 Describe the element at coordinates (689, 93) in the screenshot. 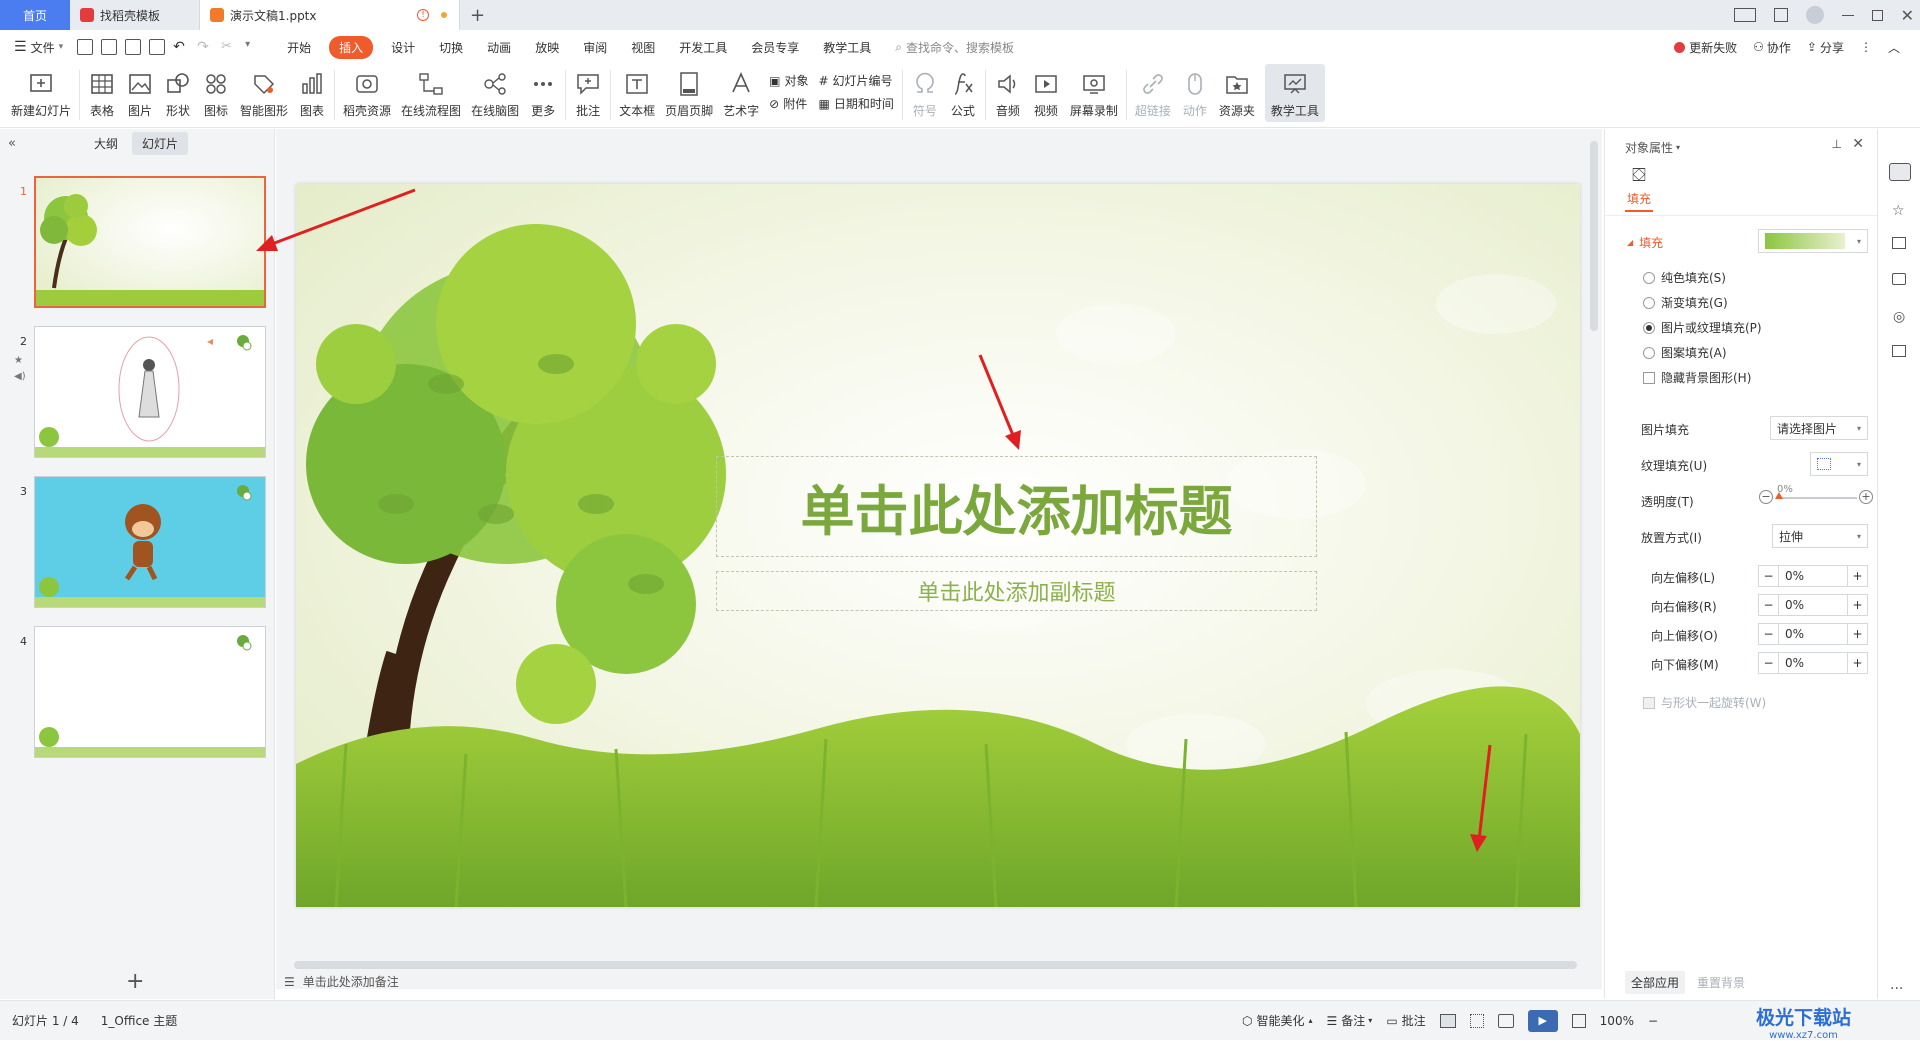

I see `header-footer-button: 页眉页脚` at that location.